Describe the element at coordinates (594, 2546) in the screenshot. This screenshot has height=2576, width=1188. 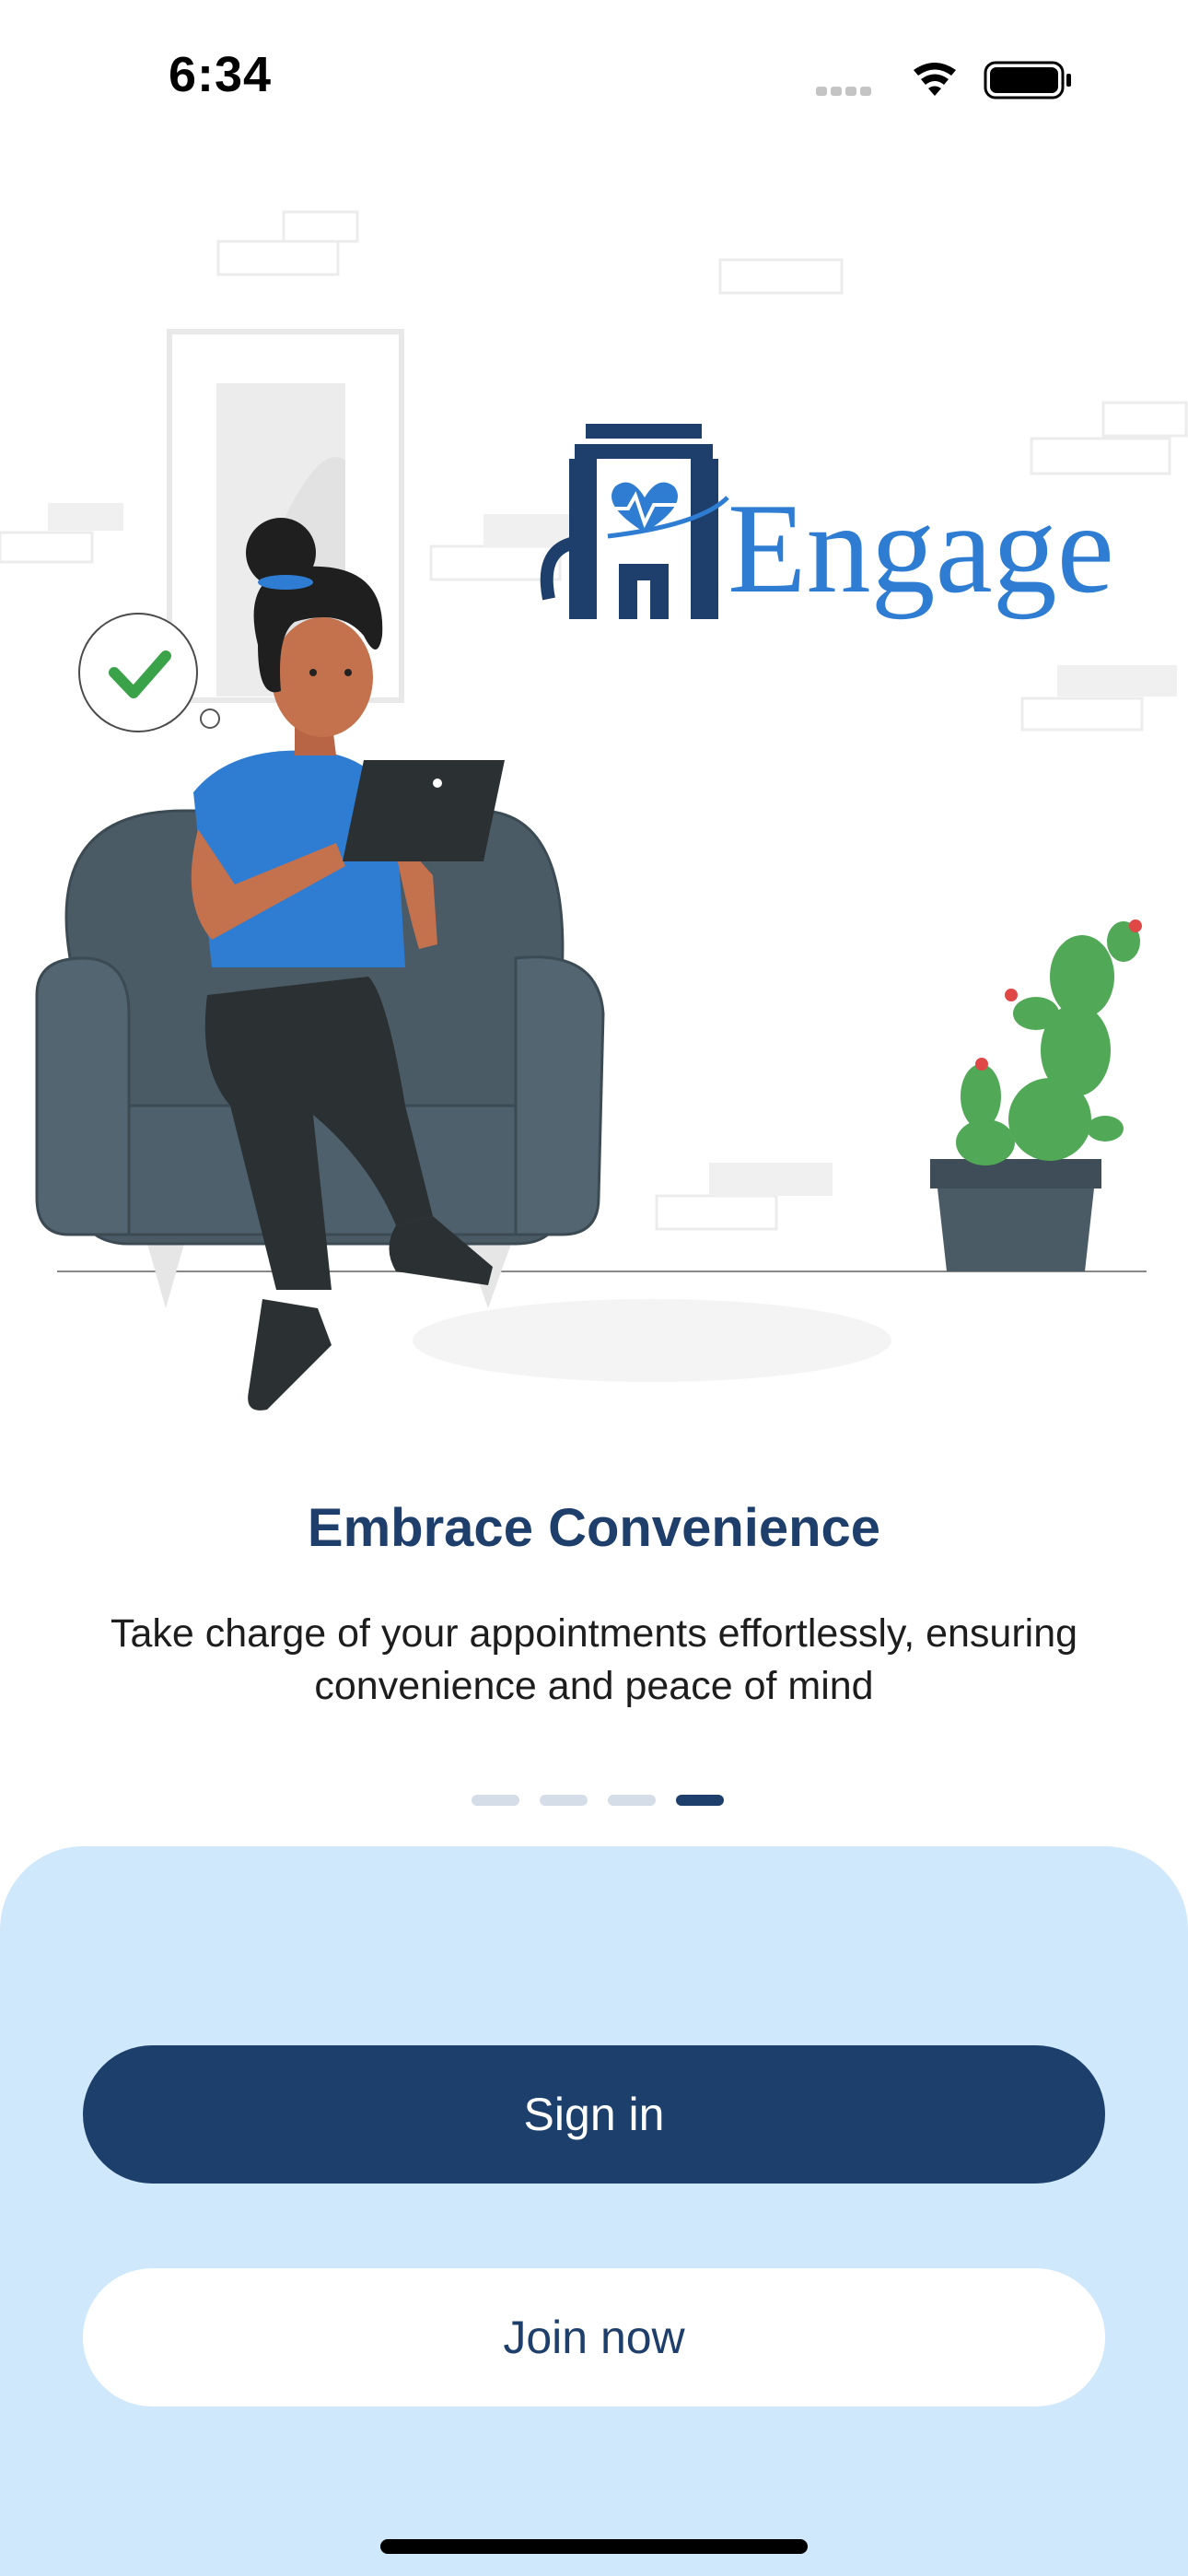
I see `home-indicator` at that location.